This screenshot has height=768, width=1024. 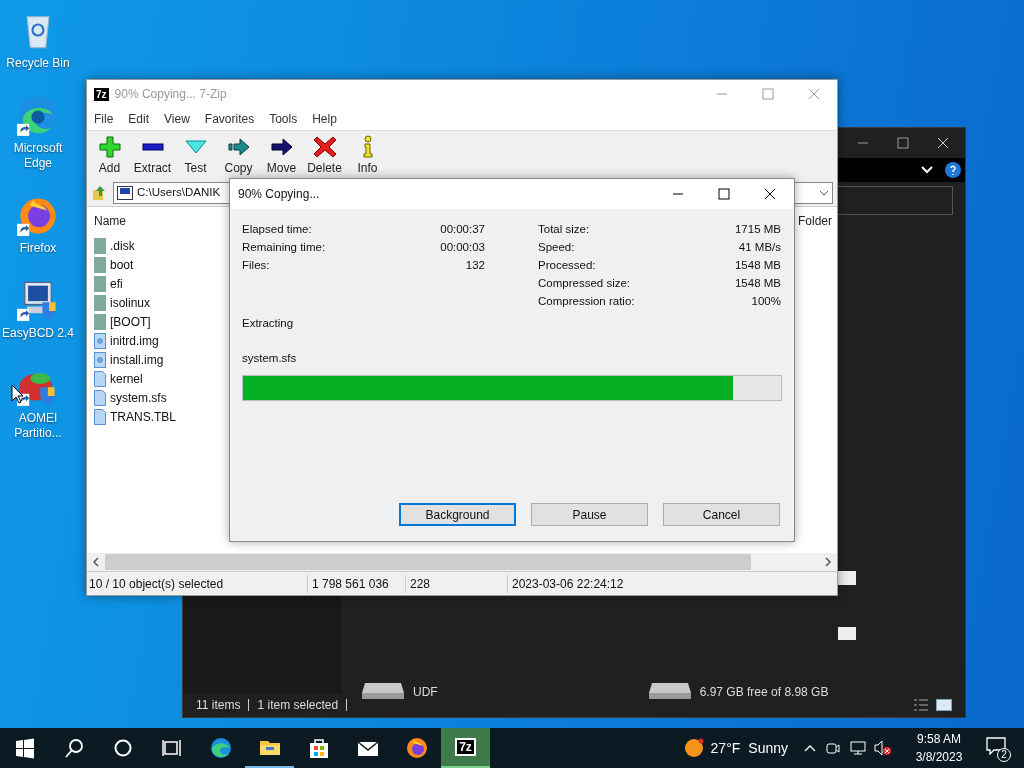 I want to click on stat-label: Processed:, so click(x=567, y=265).